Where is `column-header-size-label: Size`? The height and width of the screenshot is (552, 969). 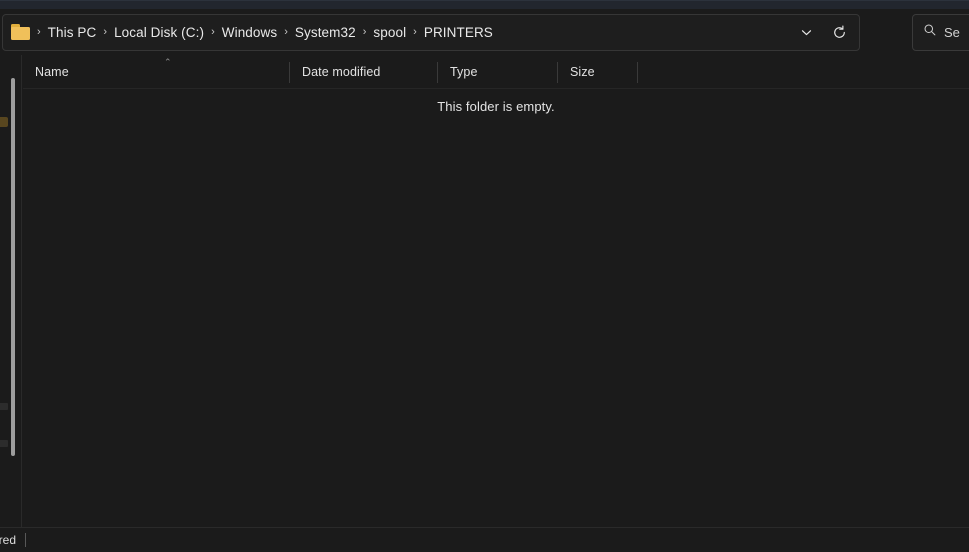 column-header-size-label: Size is located at coordinates (582, 72).